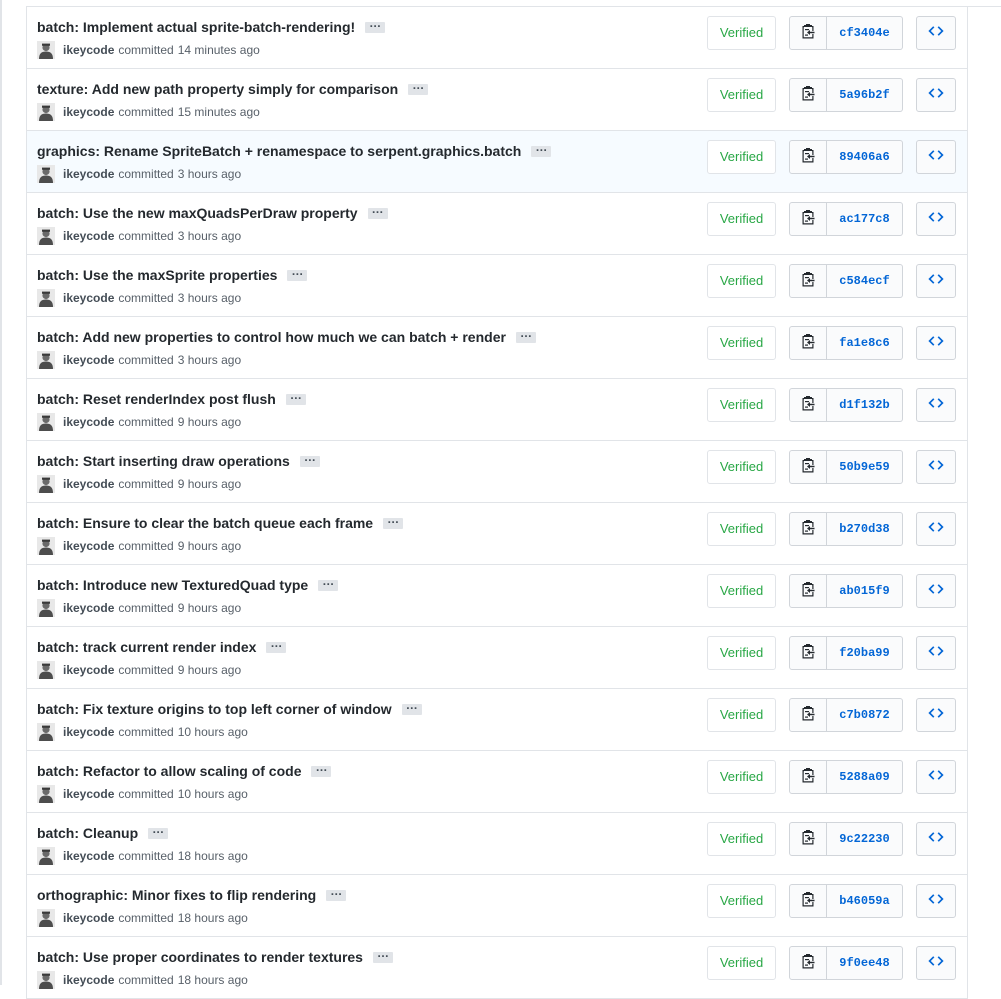 The width and height of the screenshot is (1001, 999). What do you see at coordinates (146, 647) in the screenshot?
I see `commit-message-link: batch: track current render index` at bounding box center [146, 647].